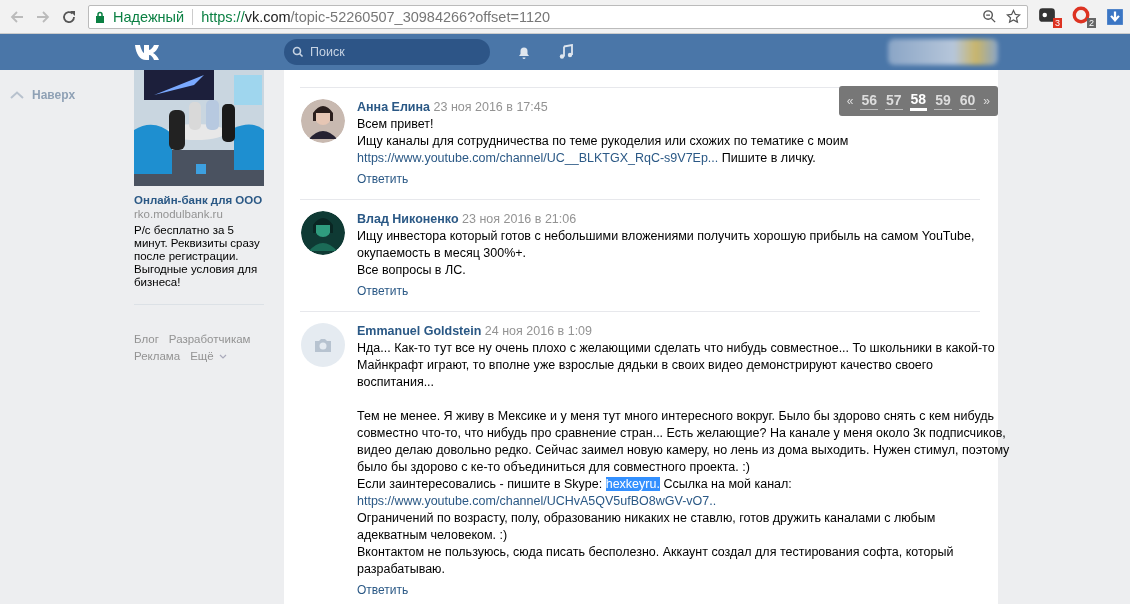 The height and width of the screenshot is (604, 1130). I want to click on post-text: Ищу инвестора который готов с небольшими вложениями получить хорошую прибыль на самом YouTube,, so click(666, 236).